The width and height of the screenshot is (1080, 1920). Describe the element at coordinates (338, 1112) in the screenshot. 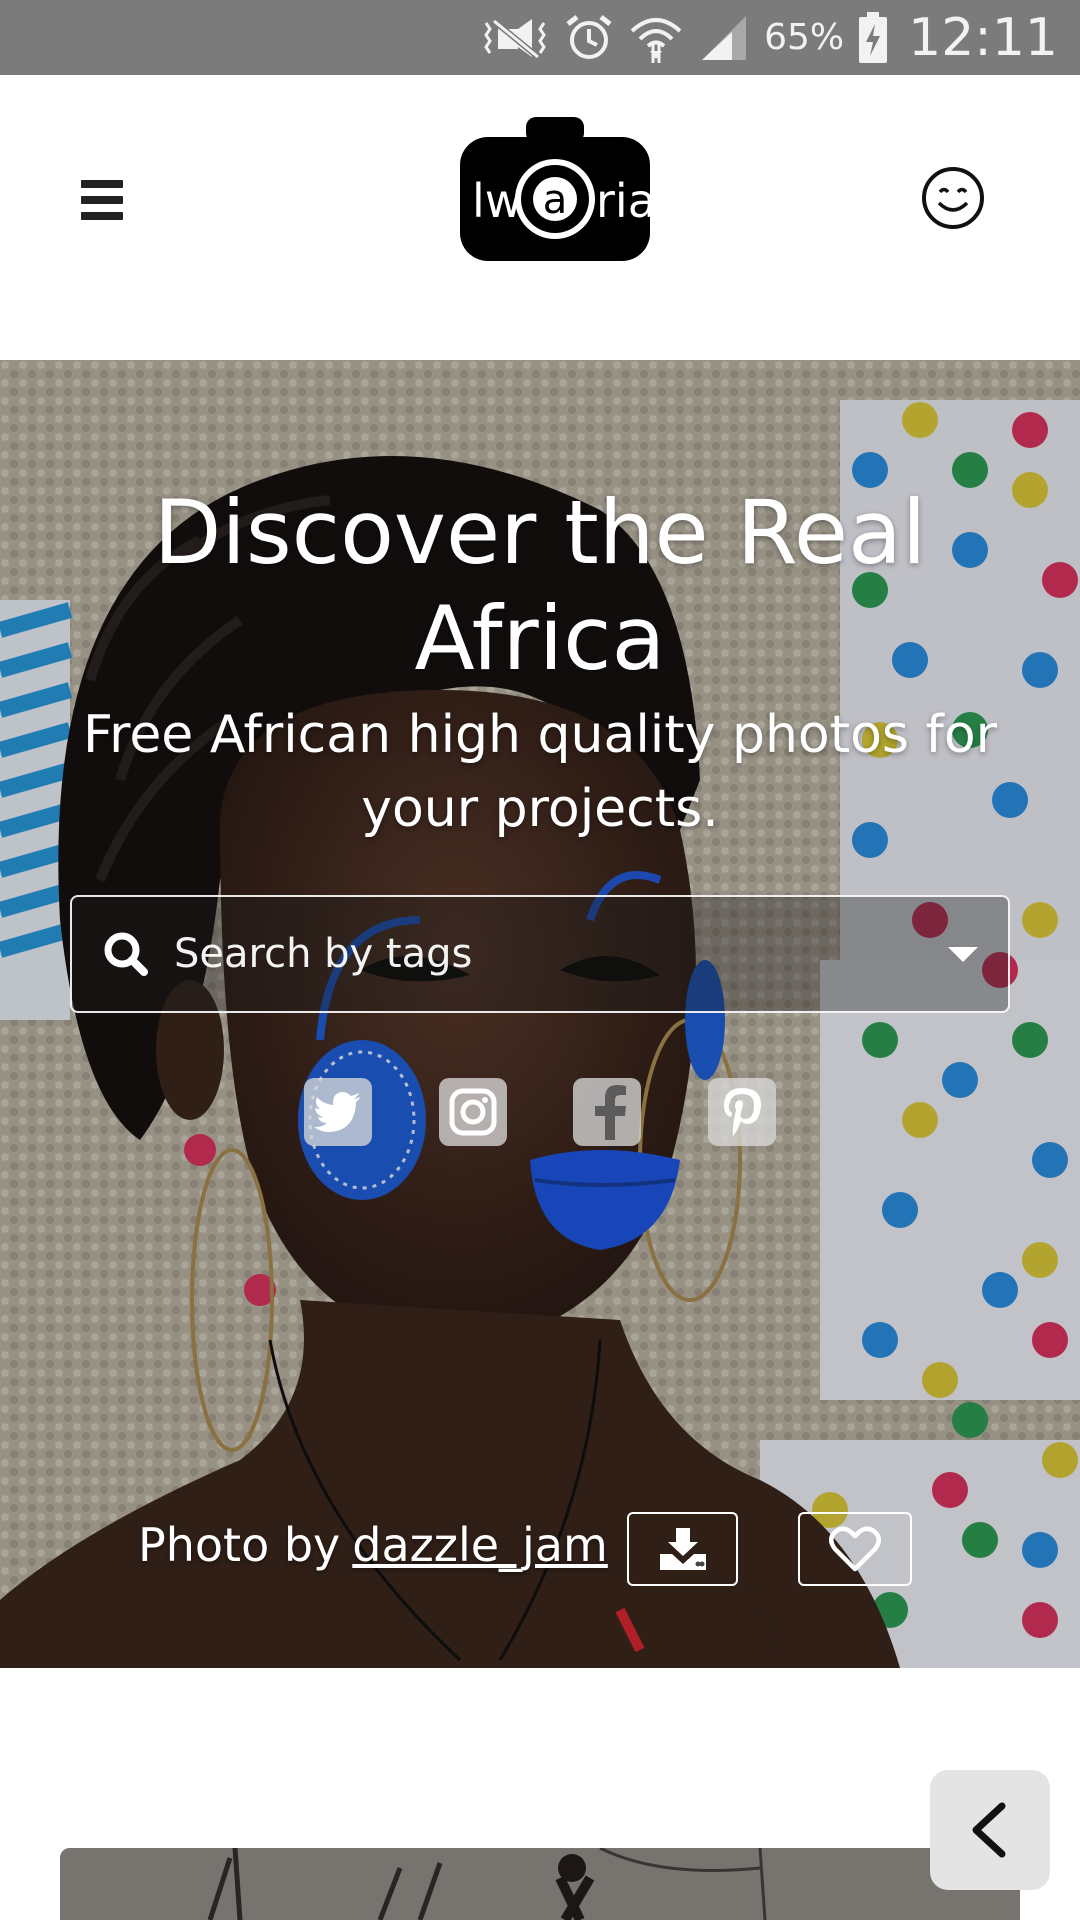

I see `twitter-icon` at that location.